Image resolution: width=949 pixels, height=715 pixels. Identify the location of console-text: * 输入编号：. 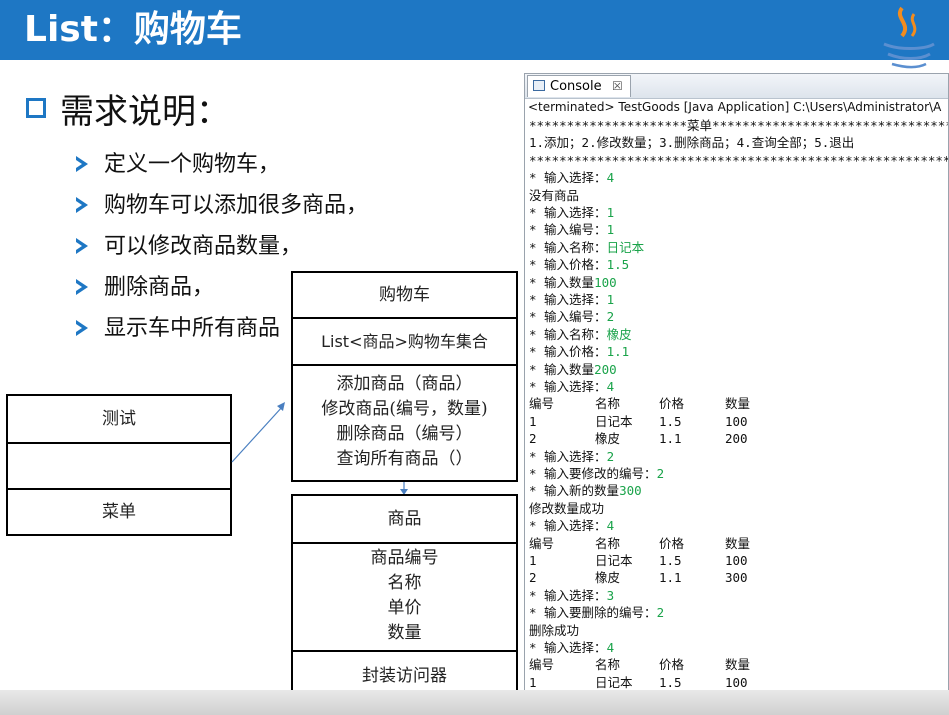
(568, 317).